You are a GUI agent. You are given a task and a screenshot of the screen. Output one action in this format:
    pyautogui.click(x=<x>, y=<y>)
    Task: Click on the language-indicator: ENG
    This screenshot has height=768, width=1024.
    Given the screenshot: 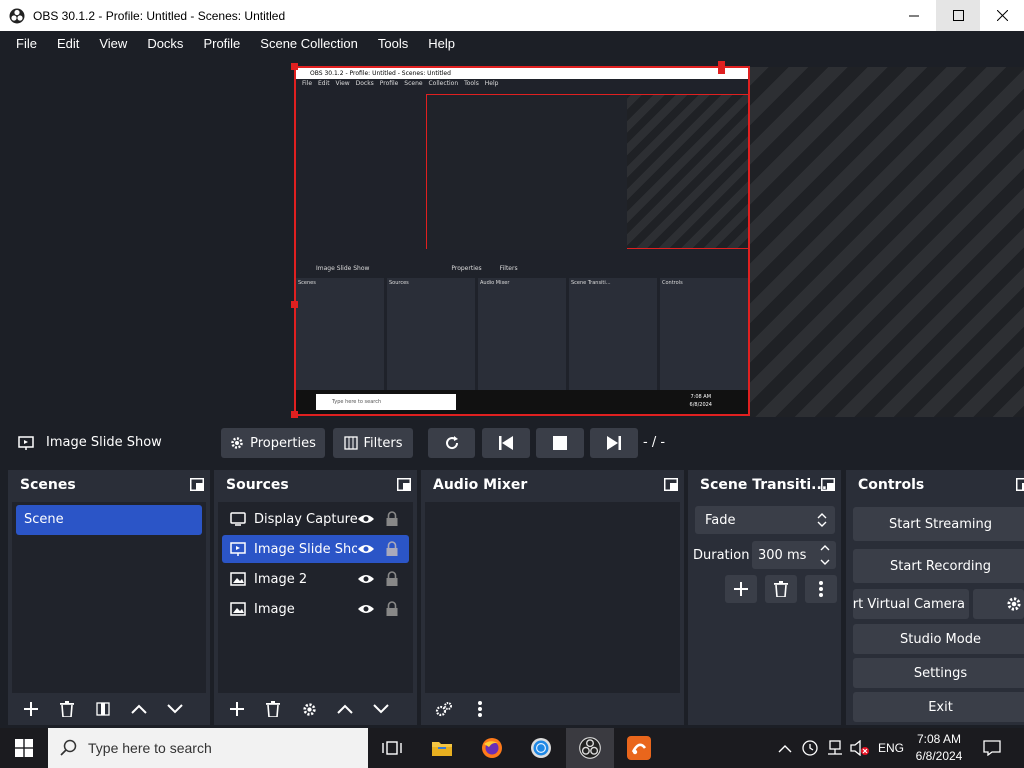 What is the action you would take?
    pyautogui.click(x=891, y=748)
    